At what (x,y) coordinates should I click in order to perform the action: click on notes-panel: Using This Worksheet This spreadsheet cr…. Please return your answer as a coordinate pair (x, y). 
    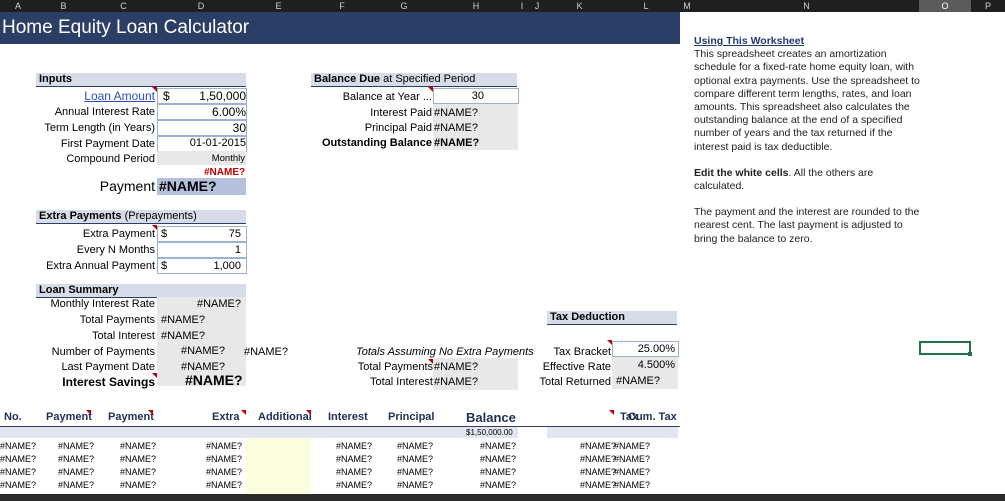
    Looking at the image, I should click on (810, 147).